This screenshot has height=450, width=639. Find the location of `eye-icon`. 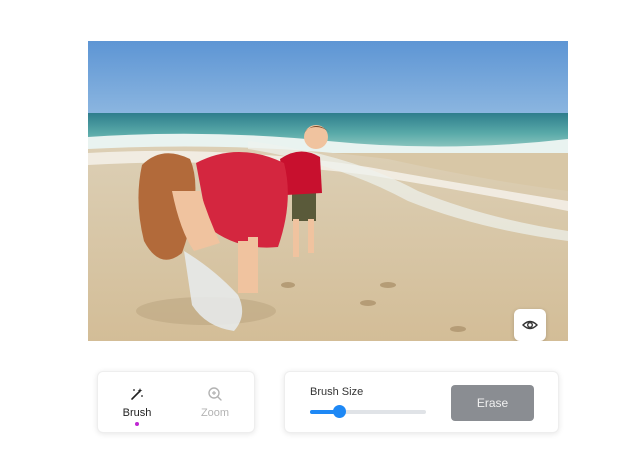

eye-icon is located at coordinates (530, 325).